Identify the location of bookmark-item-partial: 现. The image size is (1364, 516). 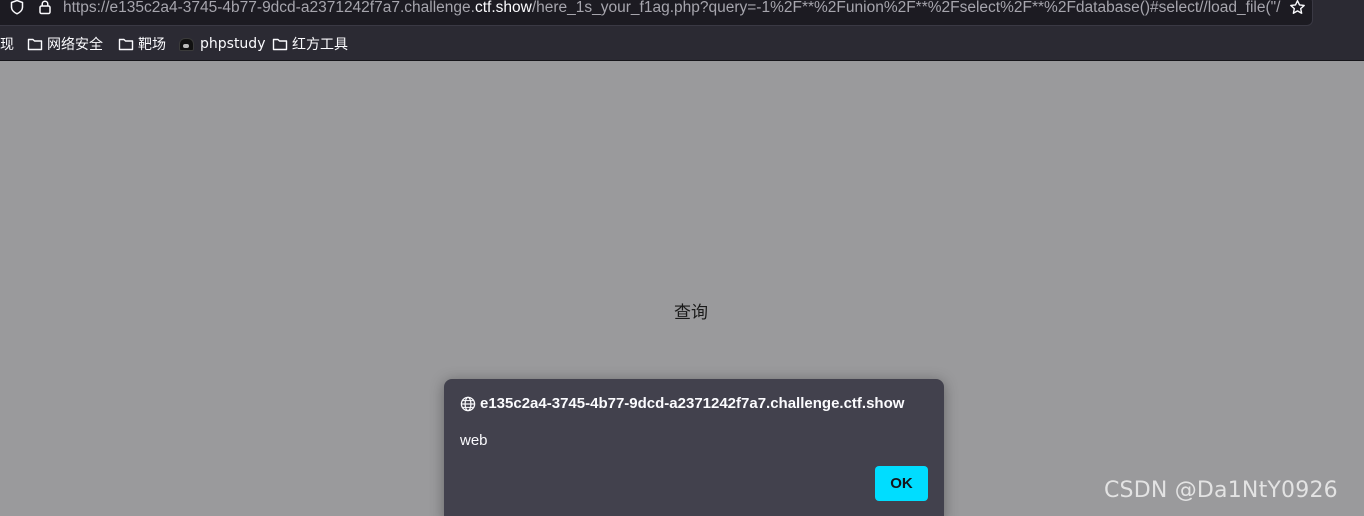
(7, 44).